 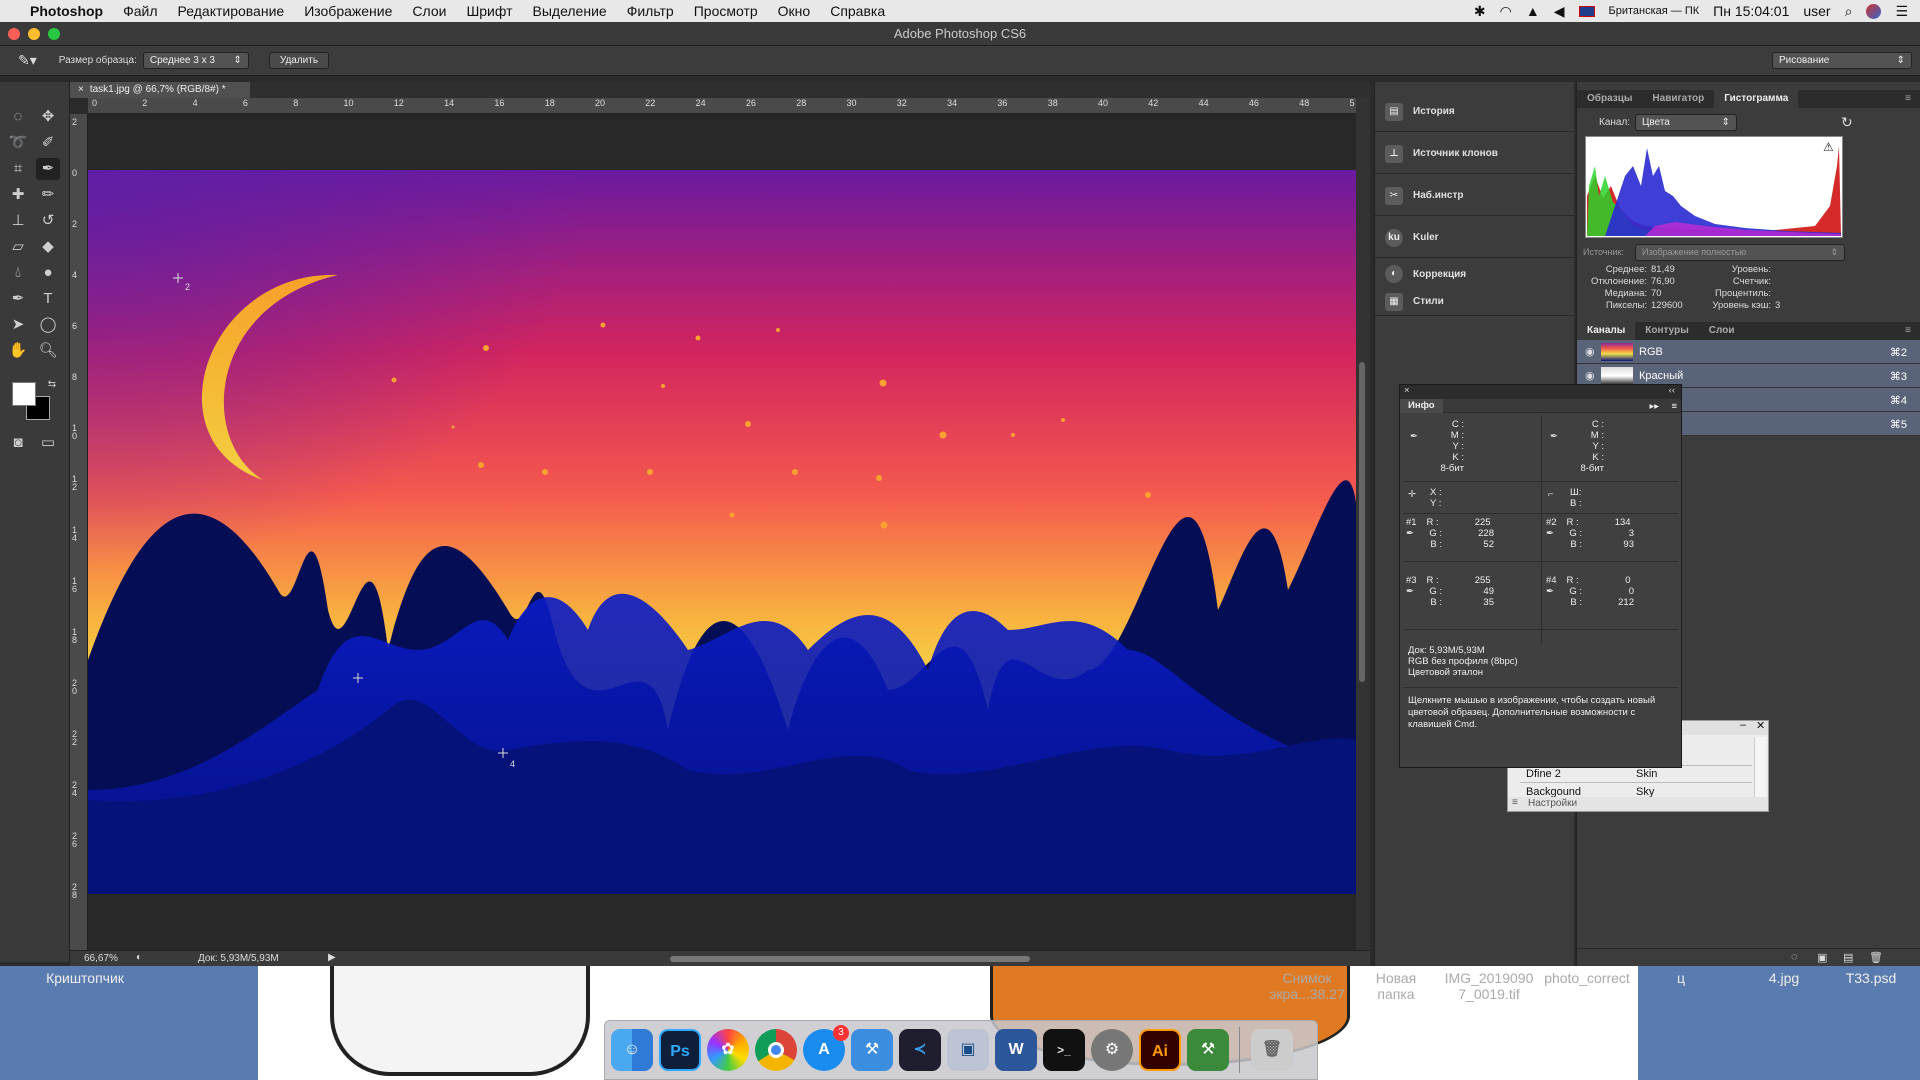 I want to click on move-tool-icon: ✥, so click(x=48, y=117).